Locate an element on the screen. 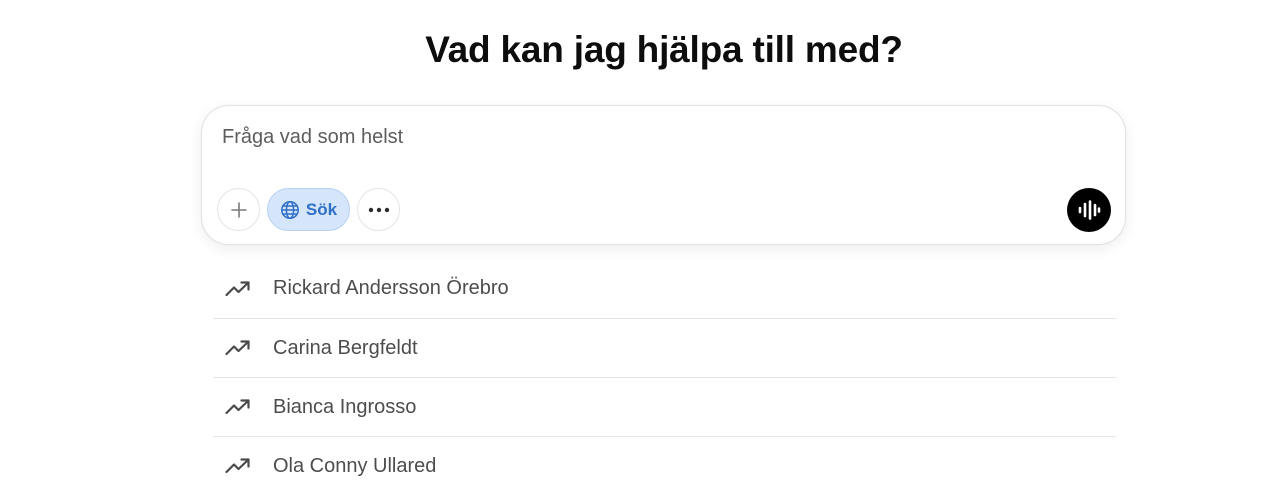 The height and width of the screenshot is (500, 1280). voice-waveform-icon is located at coordinates (1089, 210).